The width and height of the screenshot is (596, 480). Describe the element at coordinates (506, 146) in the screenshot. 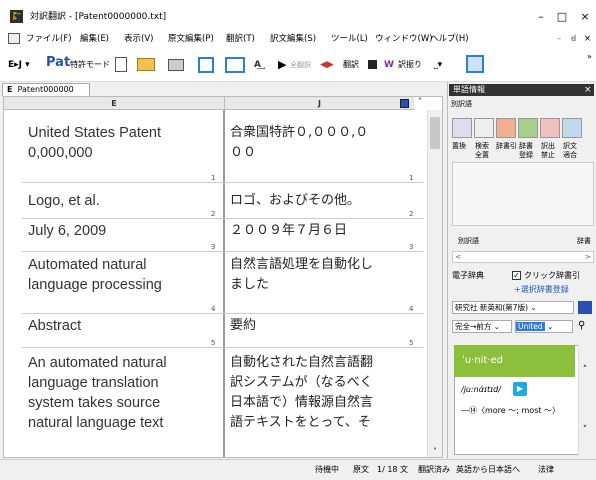

I see `tool-label-lookup: 辞書引` at that location.